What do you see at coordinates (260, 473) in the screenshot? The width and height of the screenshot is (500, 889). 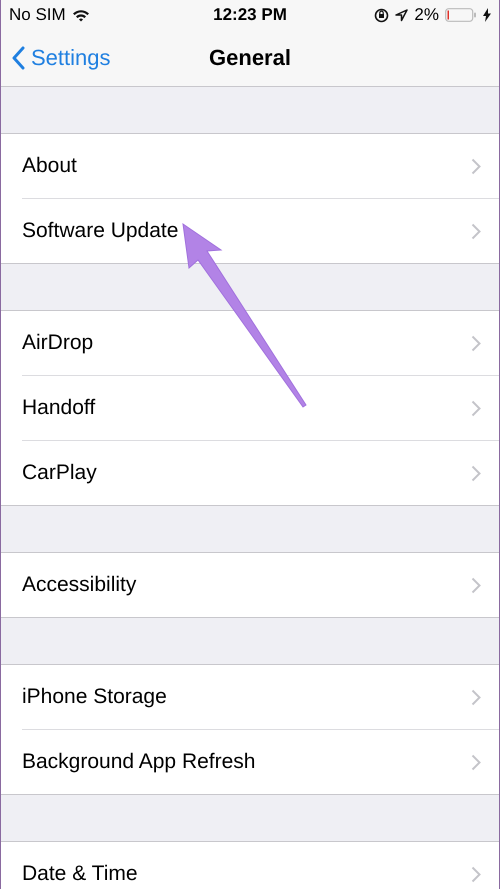 I see `settings-row: CarPlay` at bounding box center [260, 473].